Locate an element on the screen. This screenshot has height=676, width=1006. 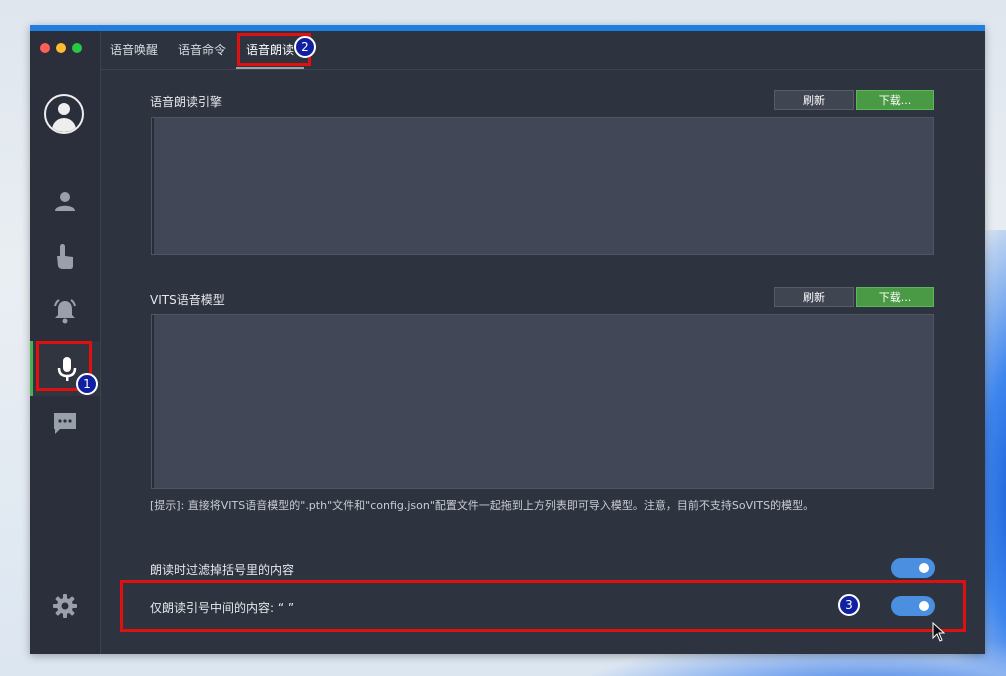
user-icon is located at coordinates (65, 201).